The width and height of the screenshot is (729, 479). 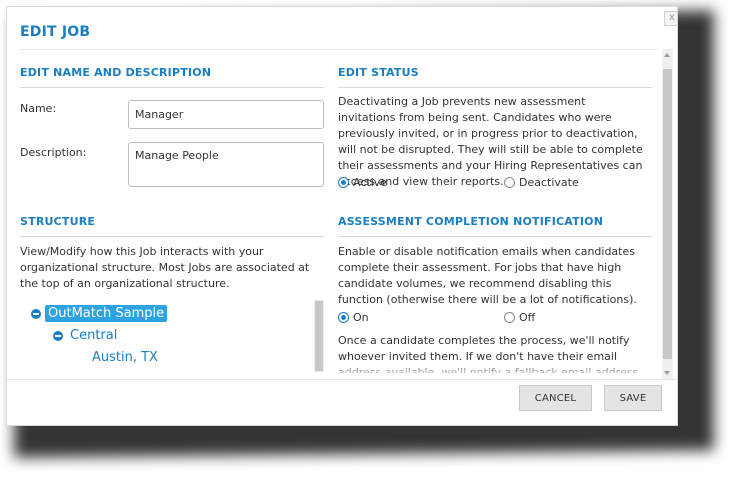 I want to click on dialog-title: EDIT JOB, so click(x=55, y=32).